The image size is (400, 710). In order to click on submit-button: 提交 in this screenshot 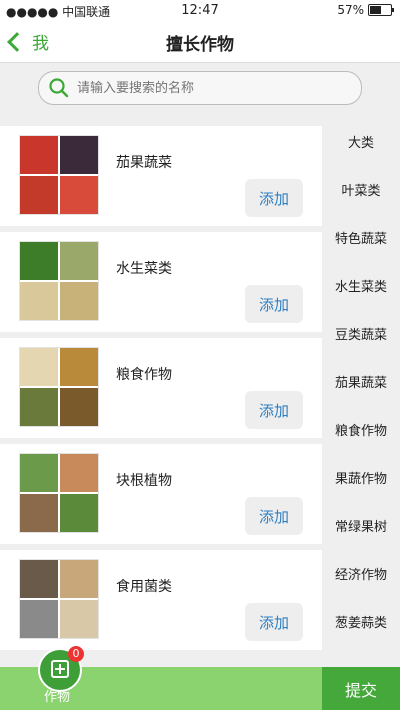, I will do `click(361, 688)`.